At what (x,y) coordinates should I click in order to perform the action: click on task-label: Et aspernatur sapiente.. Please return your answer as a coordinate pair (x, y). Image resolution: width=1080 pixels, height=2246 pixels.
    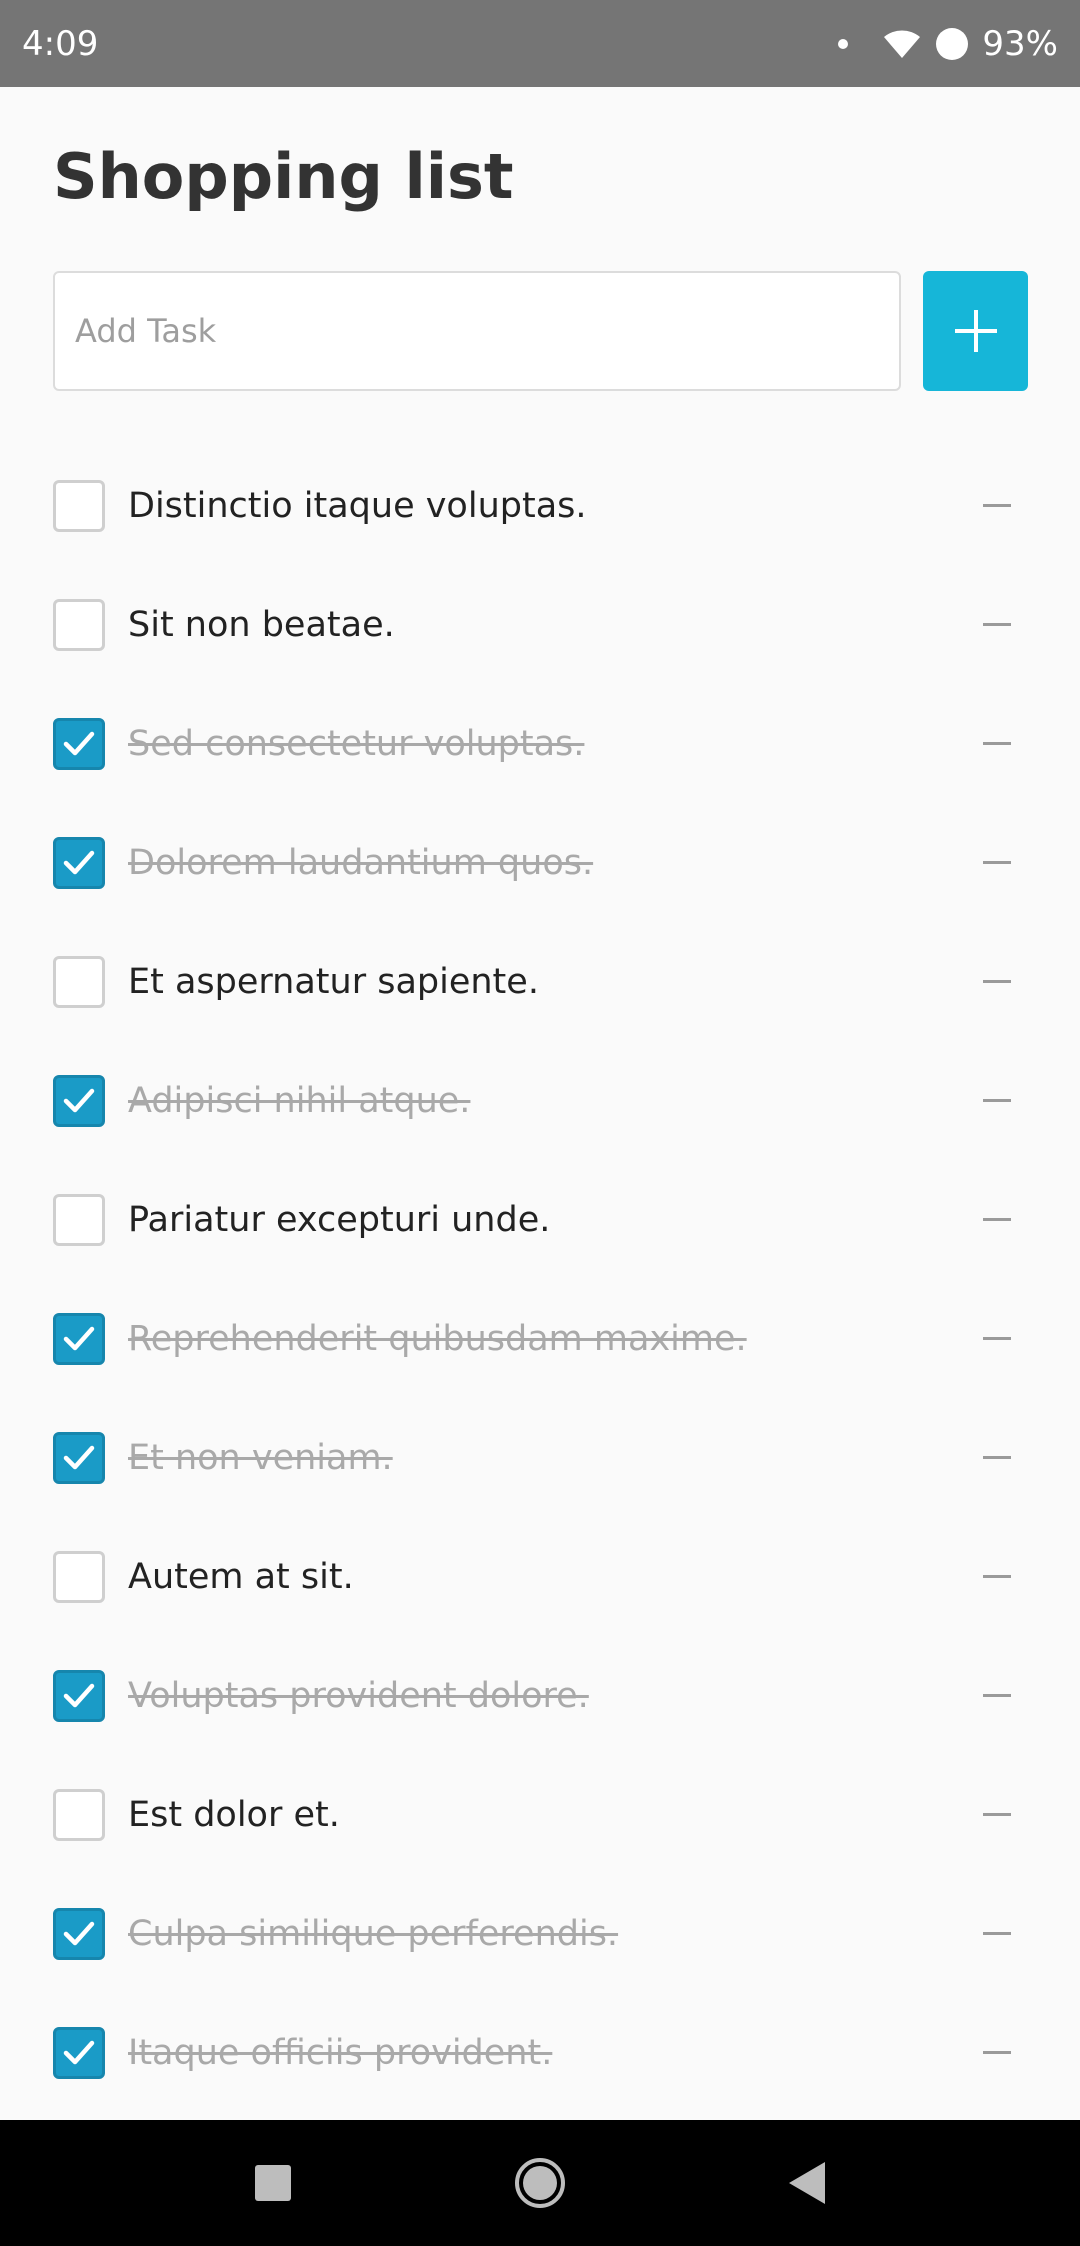
    Looking at the image, I should click on (333, 981).